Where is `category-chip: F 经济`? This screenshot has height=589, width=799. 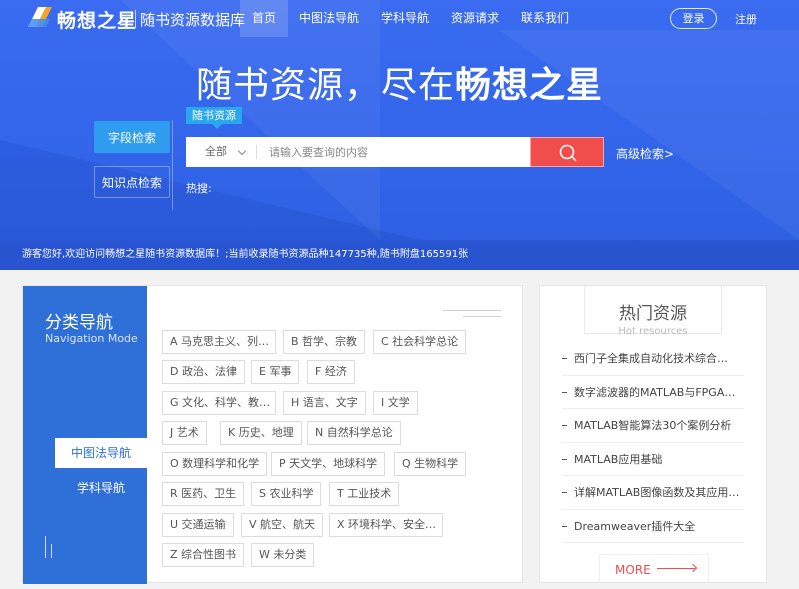 category-chip: F 经济 is located at coordinates (331, 372).